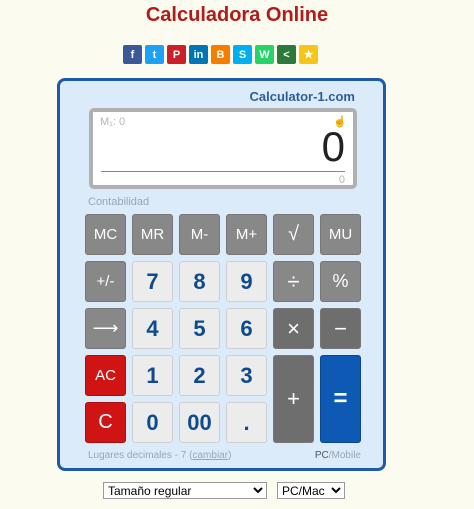 The image size is (474, 509). I want to click on plus-minus-button: +/-, so click(105, 281).